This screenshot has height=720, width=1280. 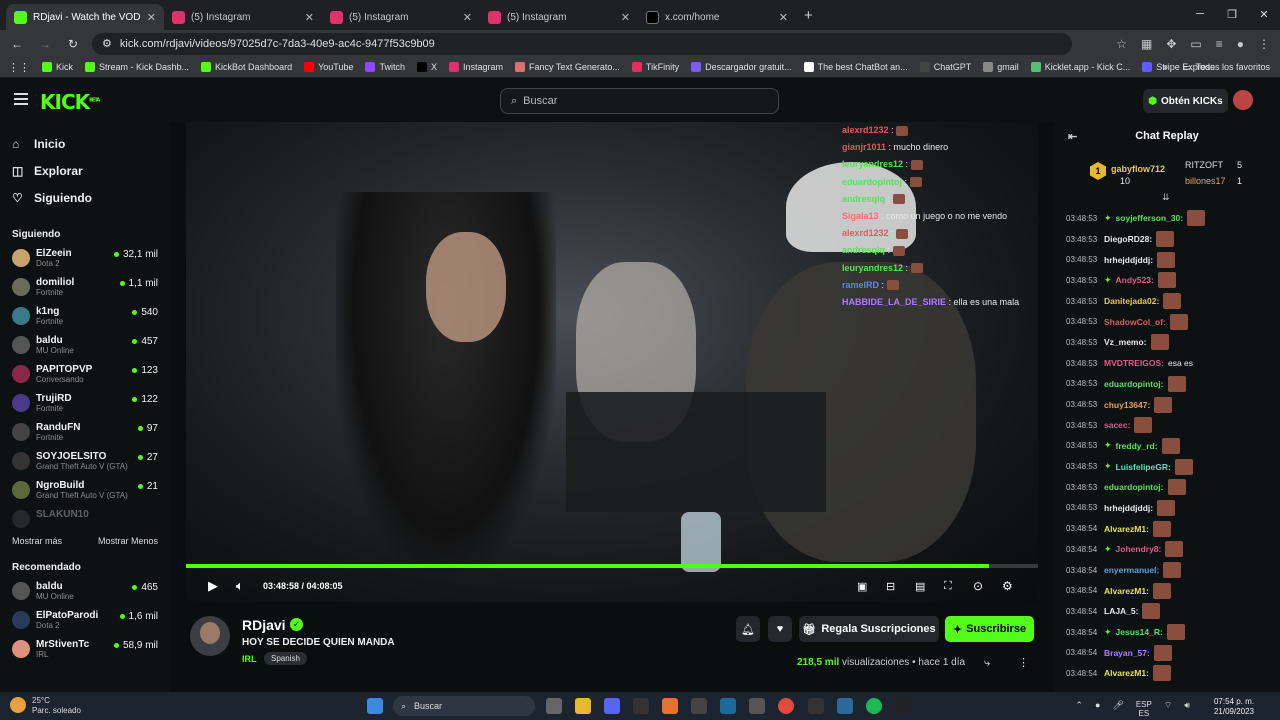 What do you see at coordinates (699, 706) in the screenshot?
I see `obs-icon` at bounding box center [699, 706].